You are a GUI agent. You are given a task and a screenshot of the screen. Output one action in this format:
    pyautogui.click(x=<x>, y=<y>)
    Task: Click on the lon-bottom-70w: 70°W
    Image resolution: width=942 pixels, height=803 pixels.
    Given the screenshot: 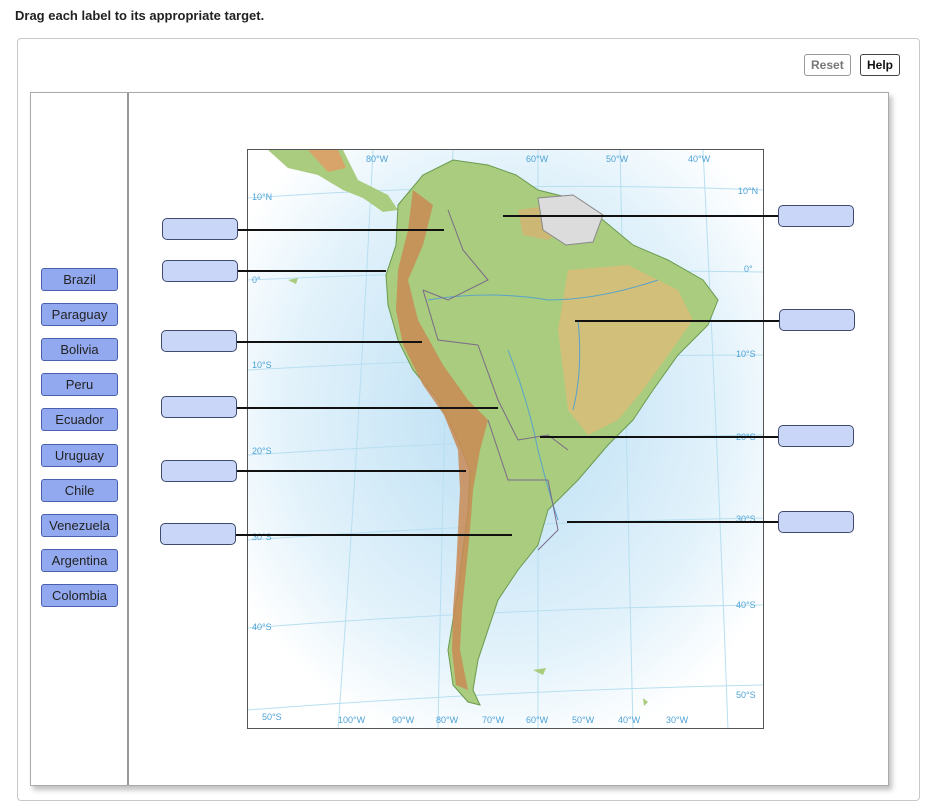 What is the action you would take?
    pyautogui.click(x=493, y=720)
    